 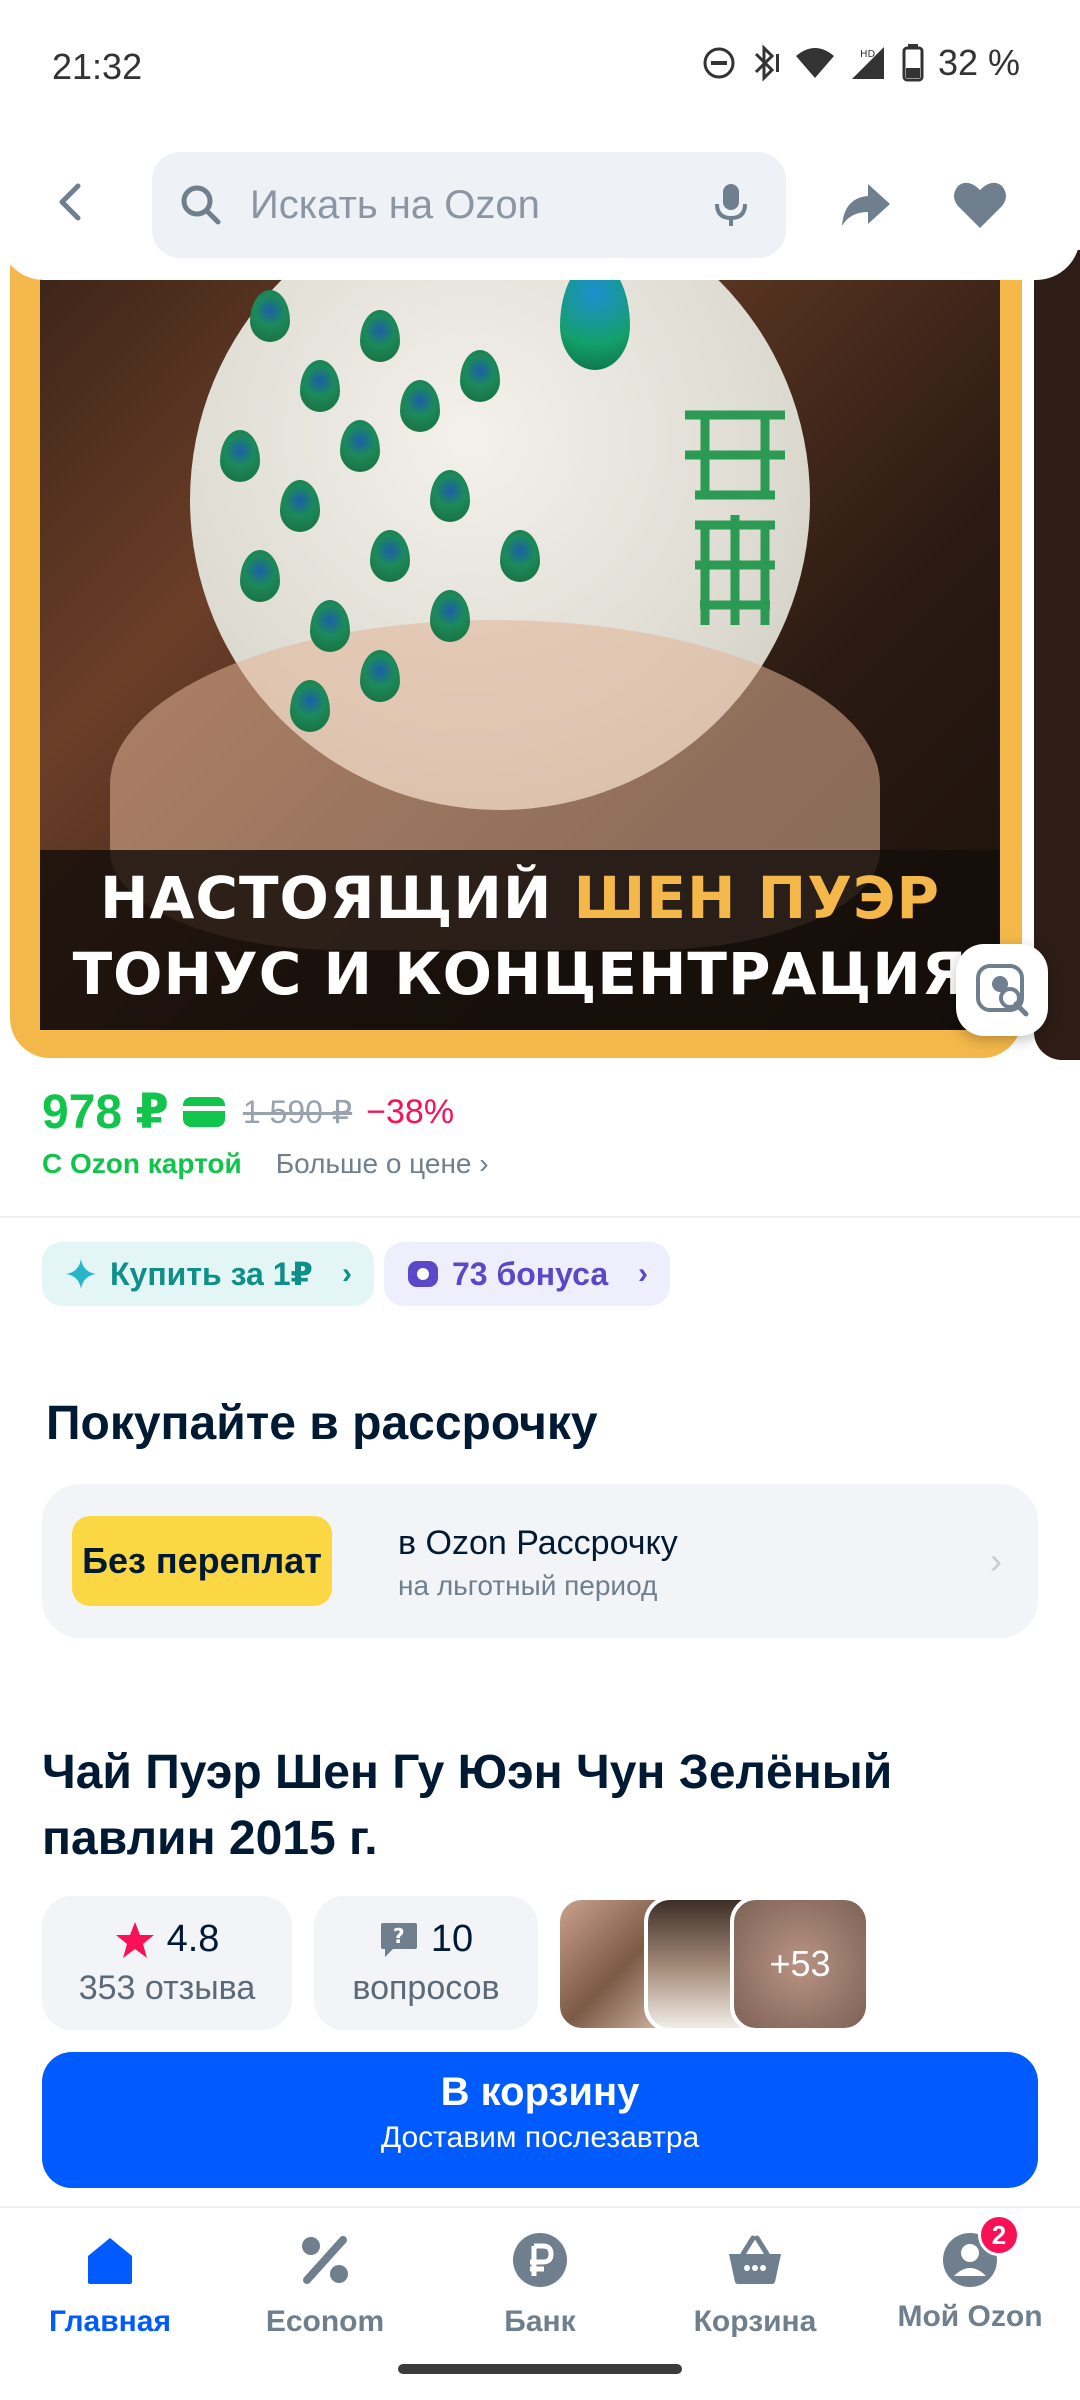 I want to click on search-bar, so click(x=469, y=205).